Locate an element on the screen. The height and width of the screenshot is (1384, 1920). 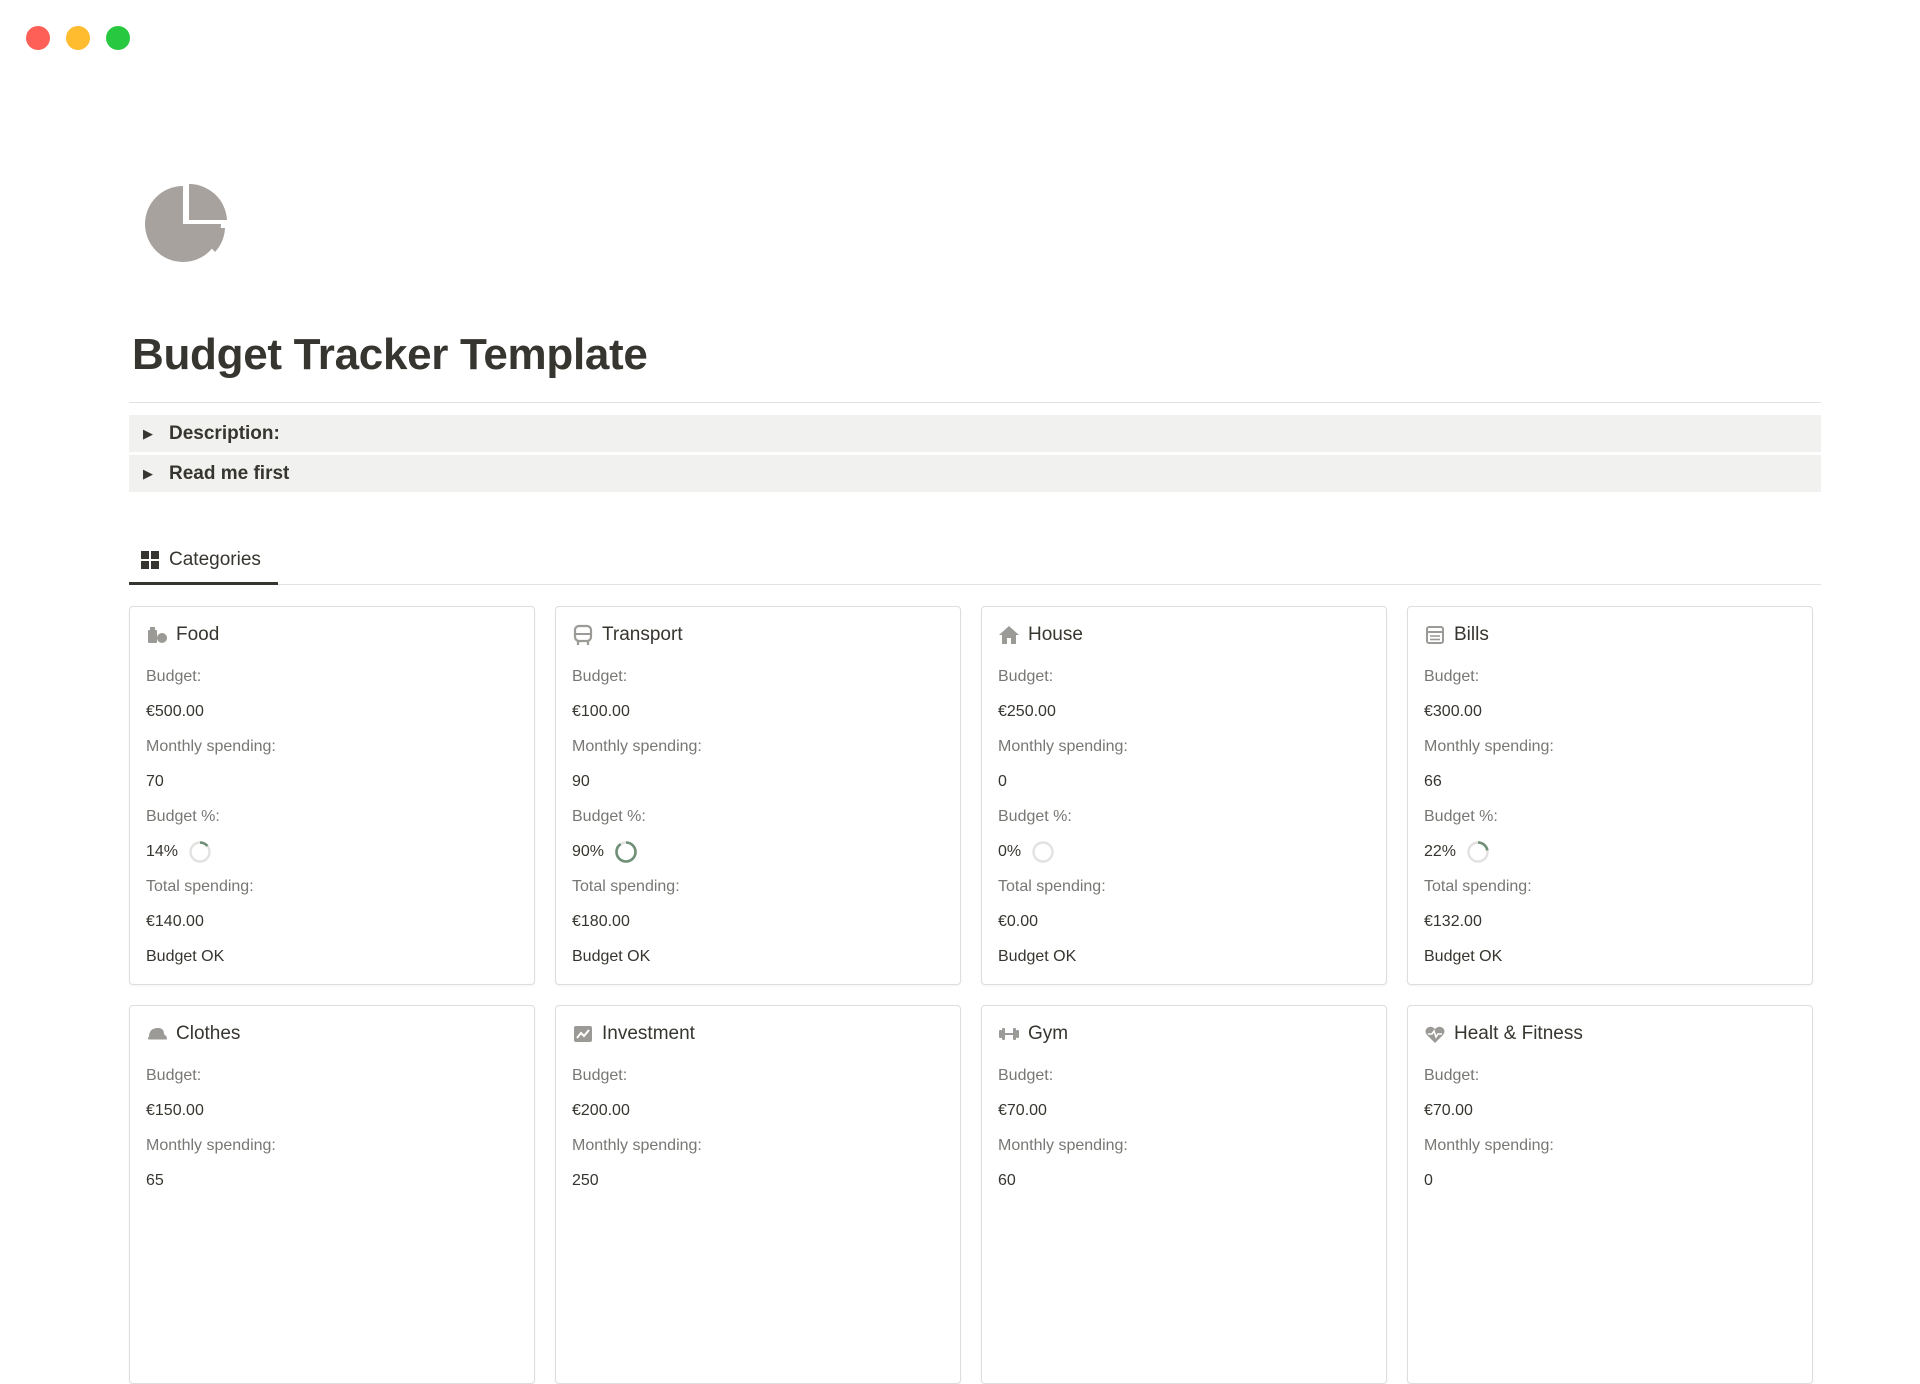
card-title: Food is located at coordinates (198, 634).